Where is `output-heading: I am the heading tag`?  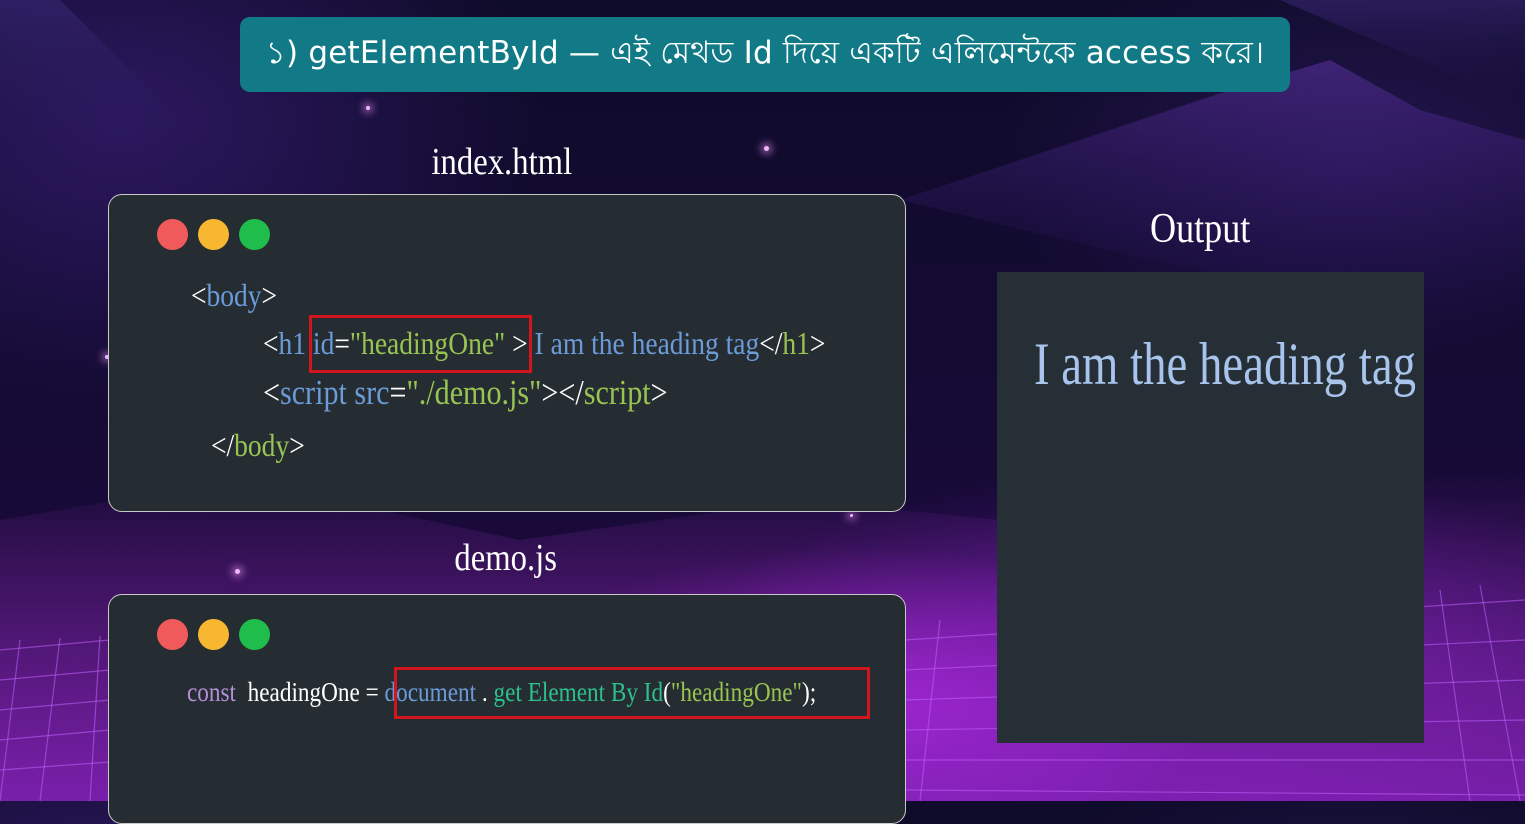 output-heading: I am the heading tag is located at coordinates (1225, 364).